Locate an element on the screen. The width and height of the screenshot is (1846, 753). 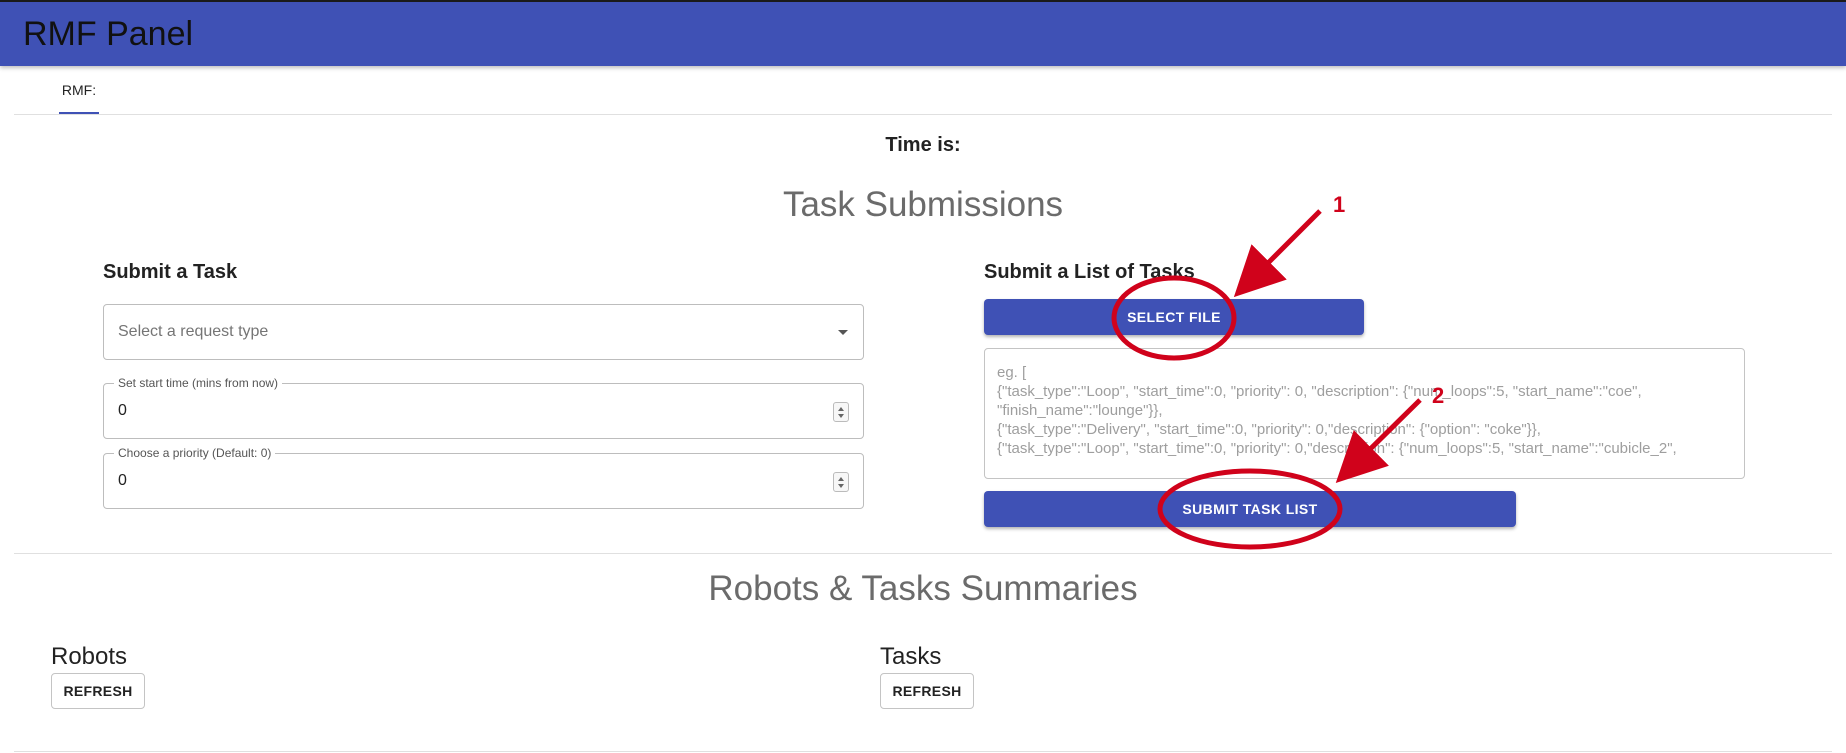
bottom-divider is located at coordinates (923, 751).